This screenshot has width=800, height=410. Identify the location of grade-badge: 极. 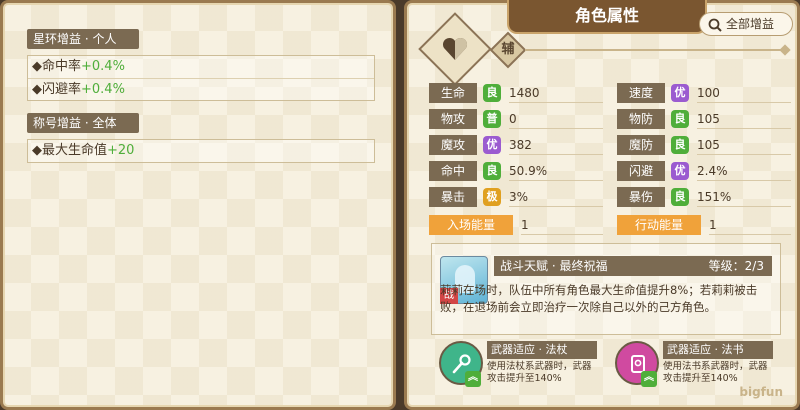
(492, 197).